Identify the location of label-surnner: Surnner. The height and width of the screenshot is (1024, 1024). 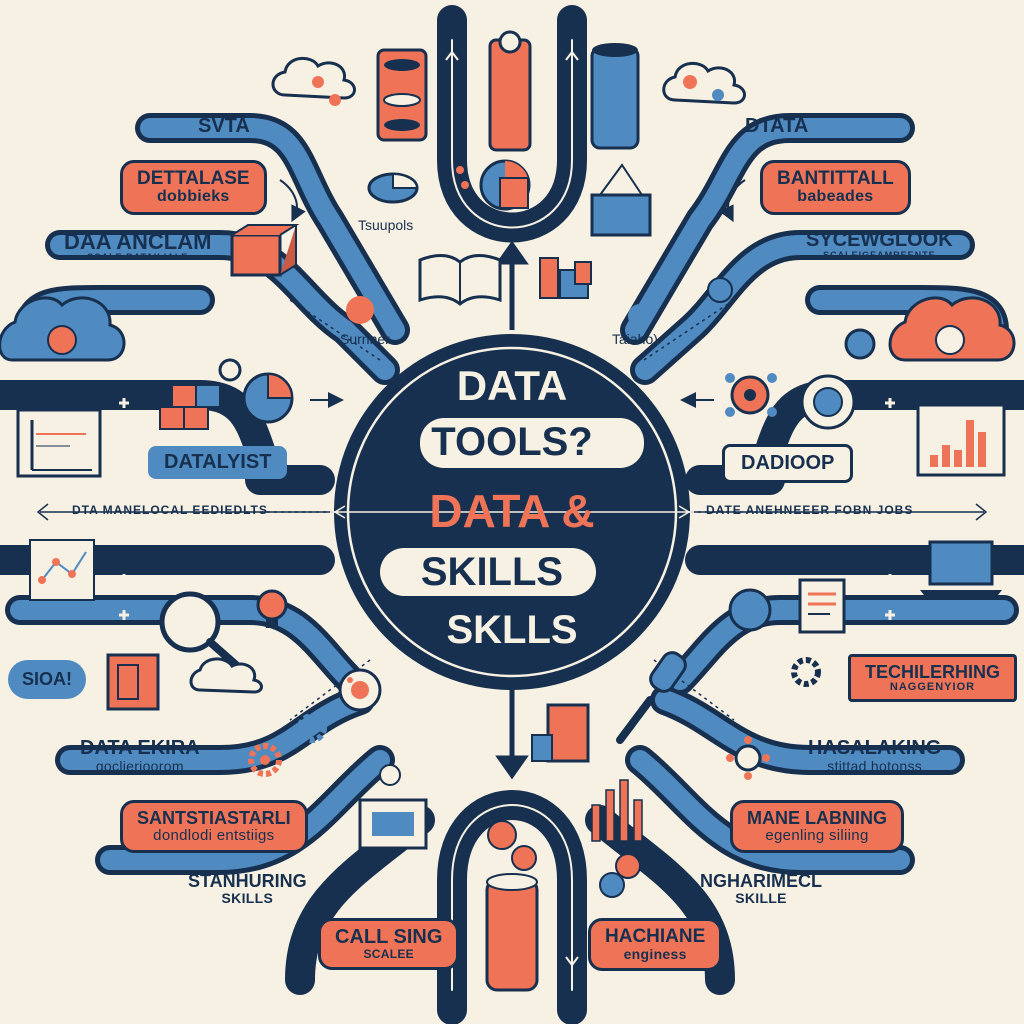
(365, 339).